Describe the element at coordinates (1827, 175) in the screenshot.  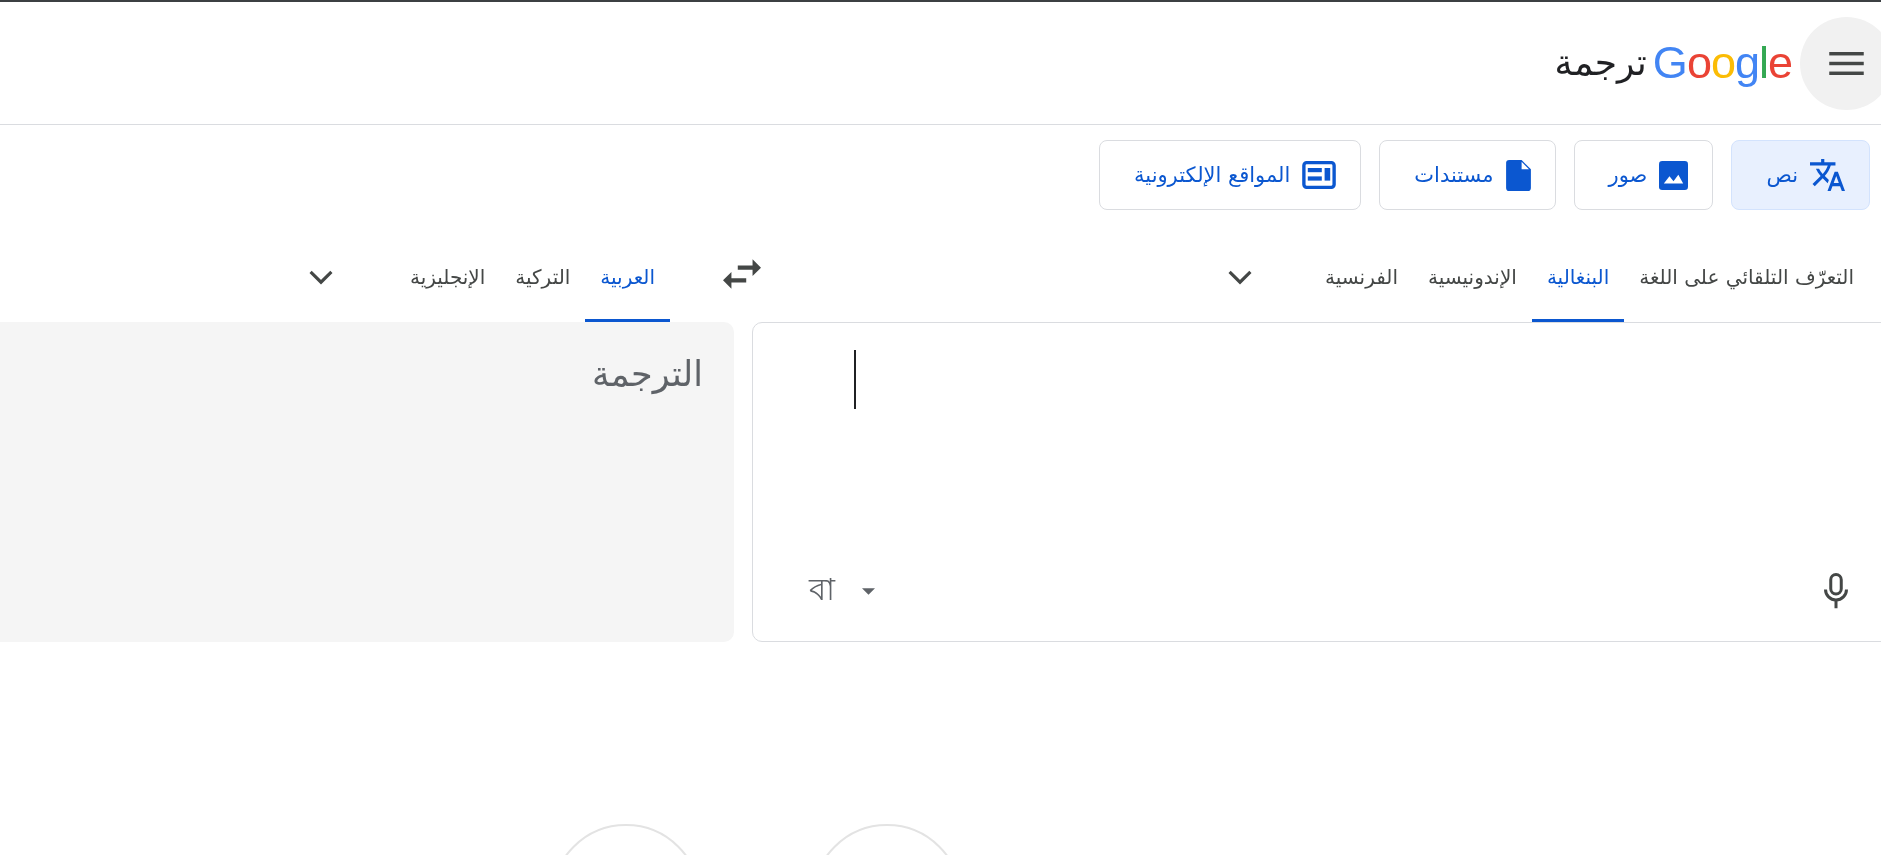
I see `translate-icon` at that location.